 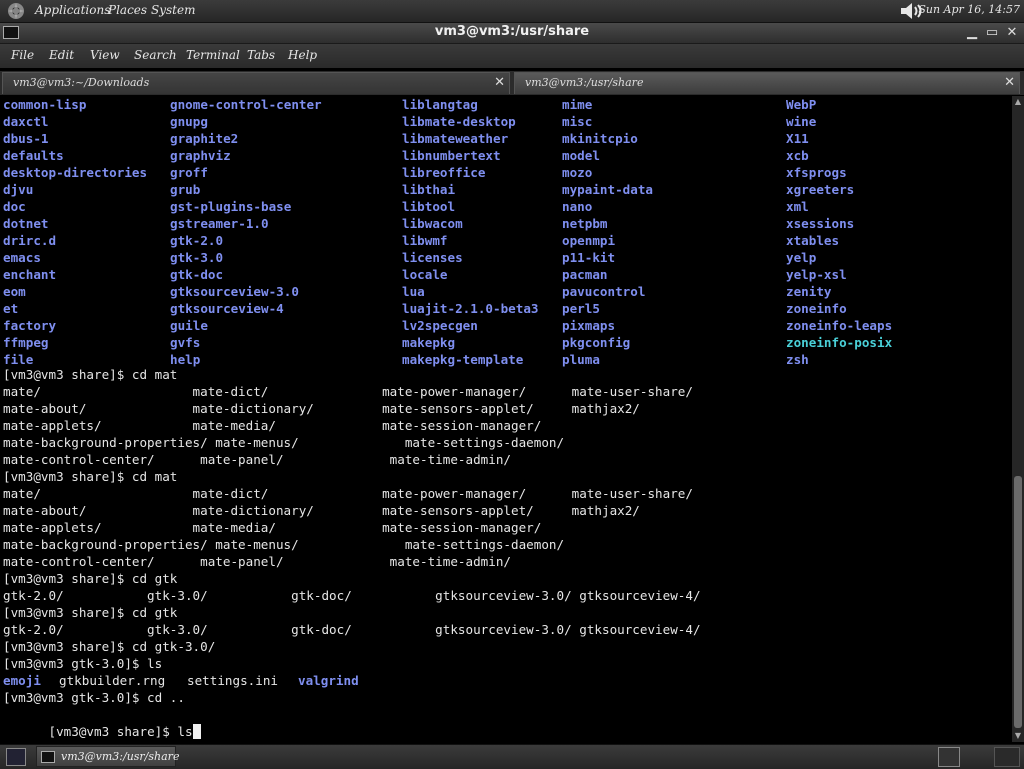 What do you see at coordinates (22, 55) in the screenshot?
I see `menu-file: File` at bounding box center [22, 55].